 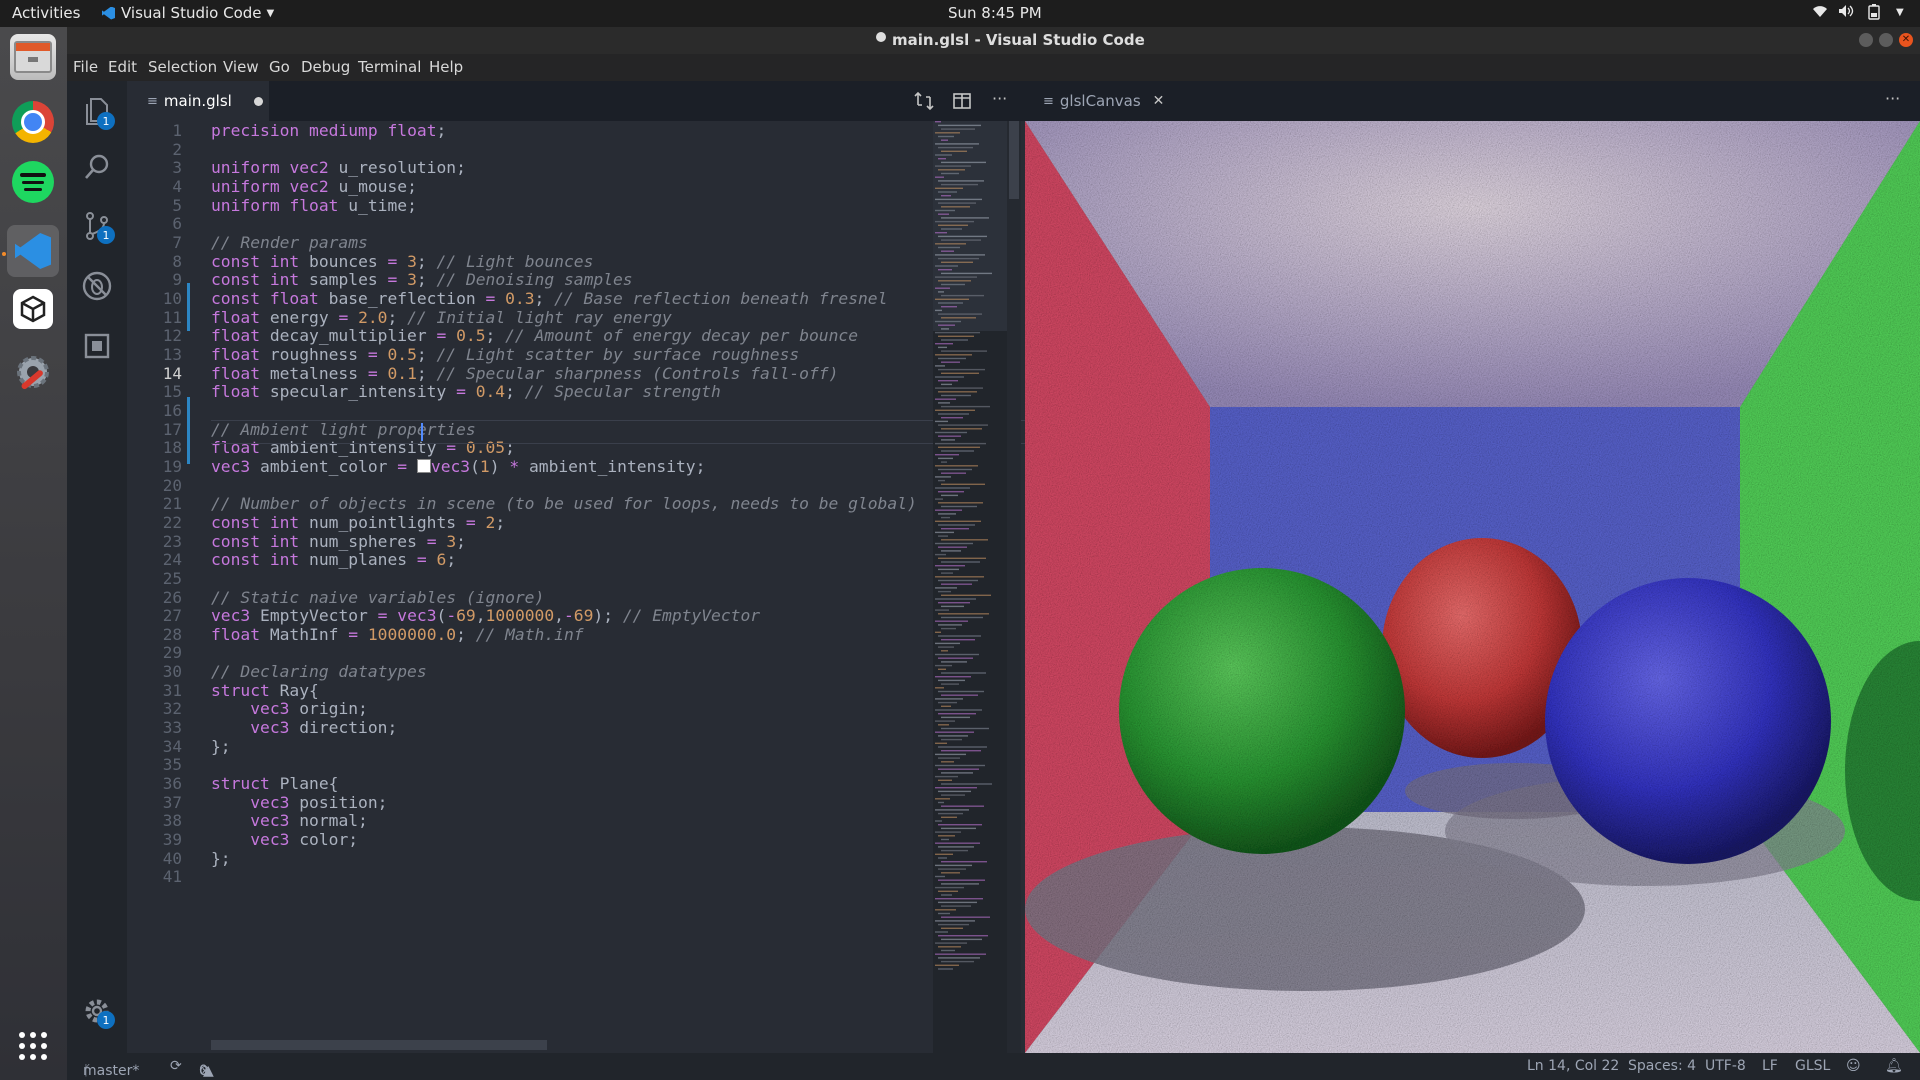 I want to click on code-line: vec3 position;, so click(x=299, y=802).